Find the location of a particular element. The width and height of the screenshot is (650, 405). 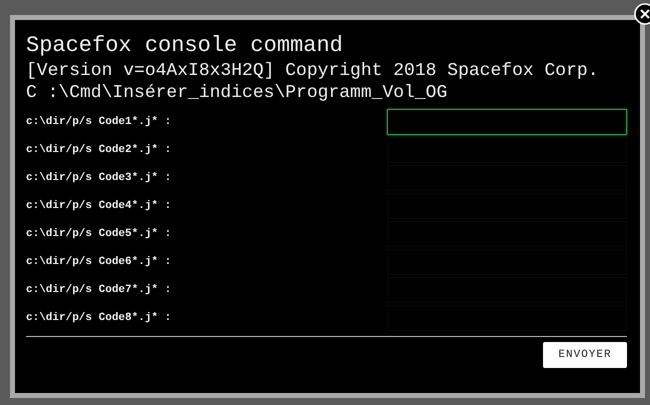

field-label: c:\dir/p/s Code5*.j* : is located at coordinates (99, 234).